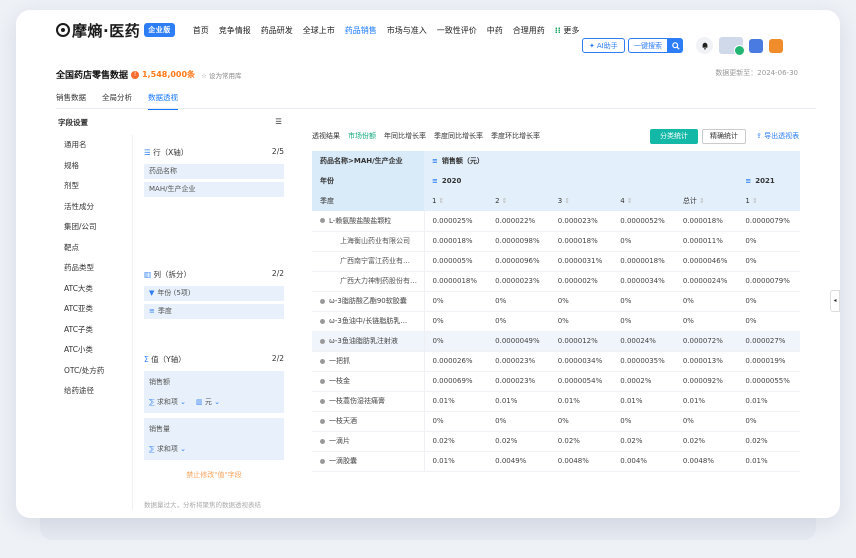 The image size is (856, 558). I want to click on info-icon: !, so click(135, 74).